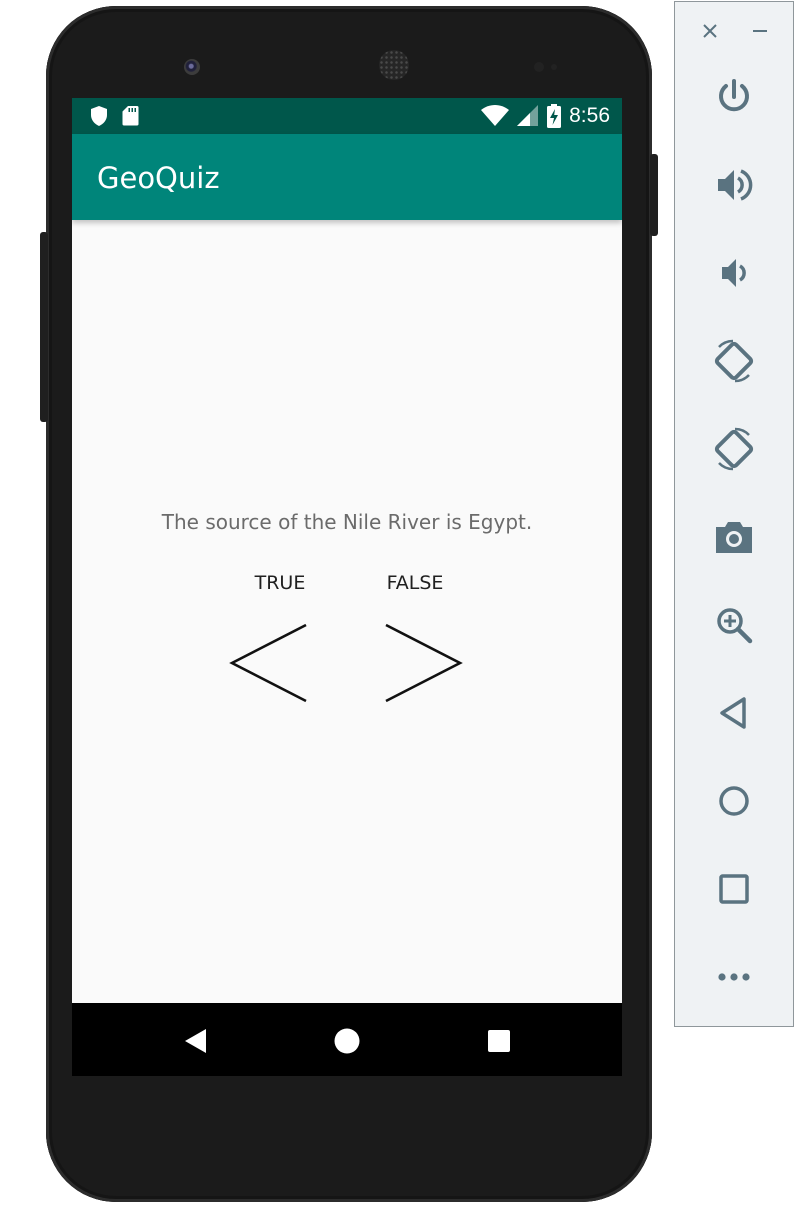 The width and height of the screenshot is (796, 1222). I want to click on proximity-sensor, so click(539, 67).